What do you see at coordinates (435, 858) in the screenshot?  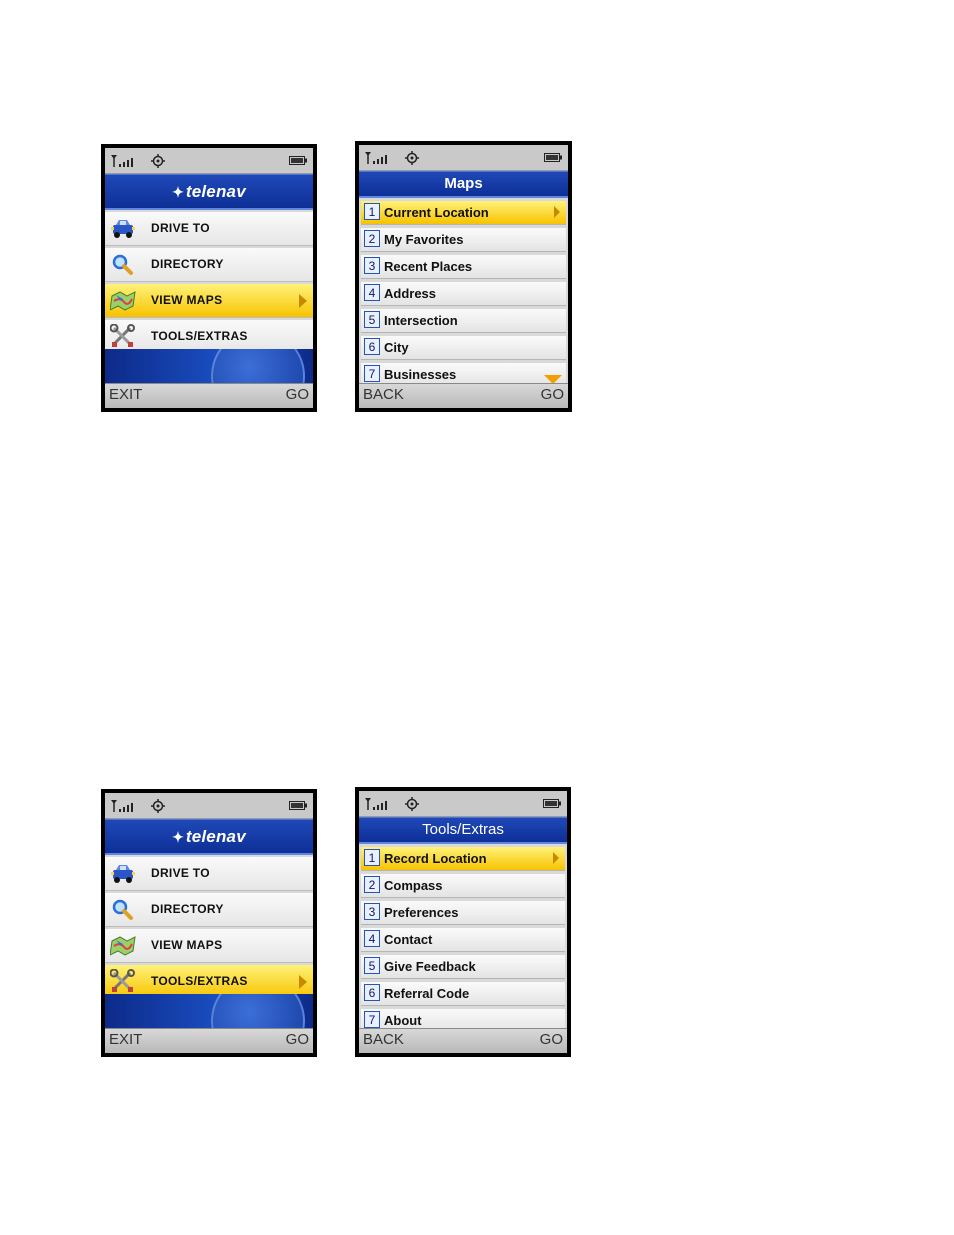 I see `item-label: Record Location` at bounding box center [435, 858].